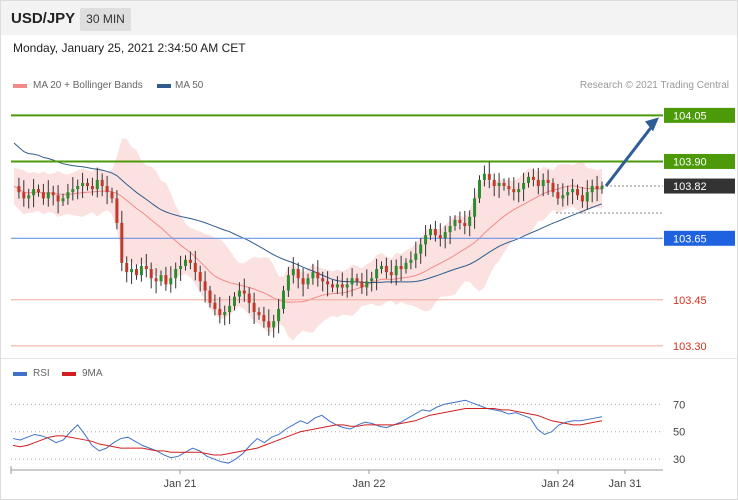 This screenshot has height=500, width=738. I want to click on projection-arrow-shaft, so click(630, 154).